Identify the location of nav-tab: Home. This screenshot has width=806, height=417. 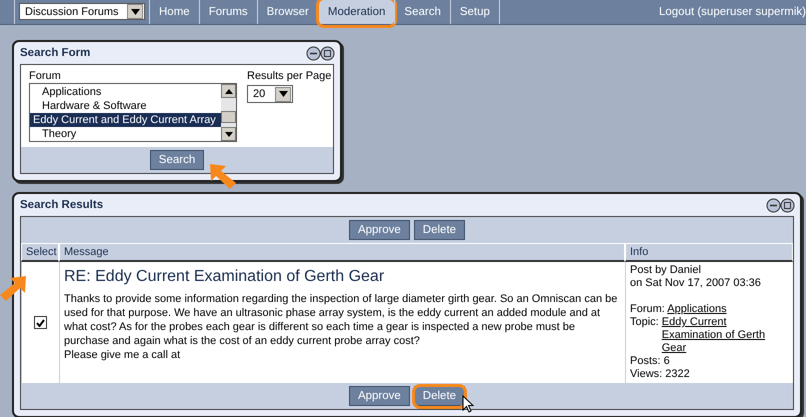
(174, 12).